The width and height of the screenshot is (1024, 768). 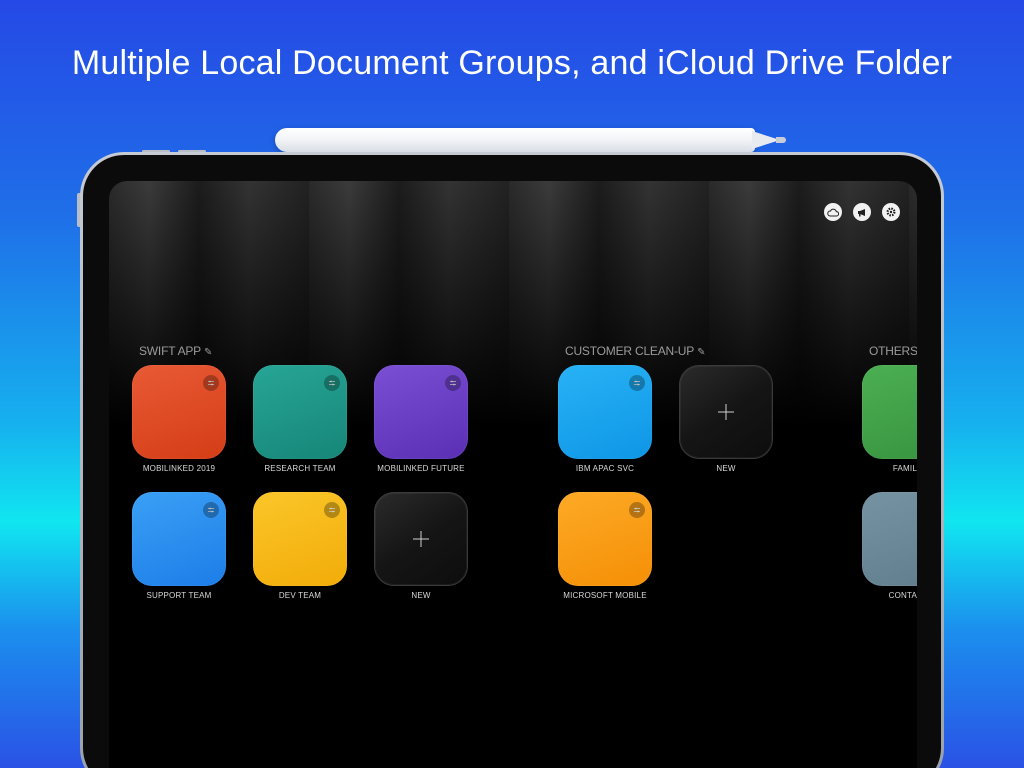 I want to click on tile-label: SUPPORT TEAM, so click(x=179, y=595).